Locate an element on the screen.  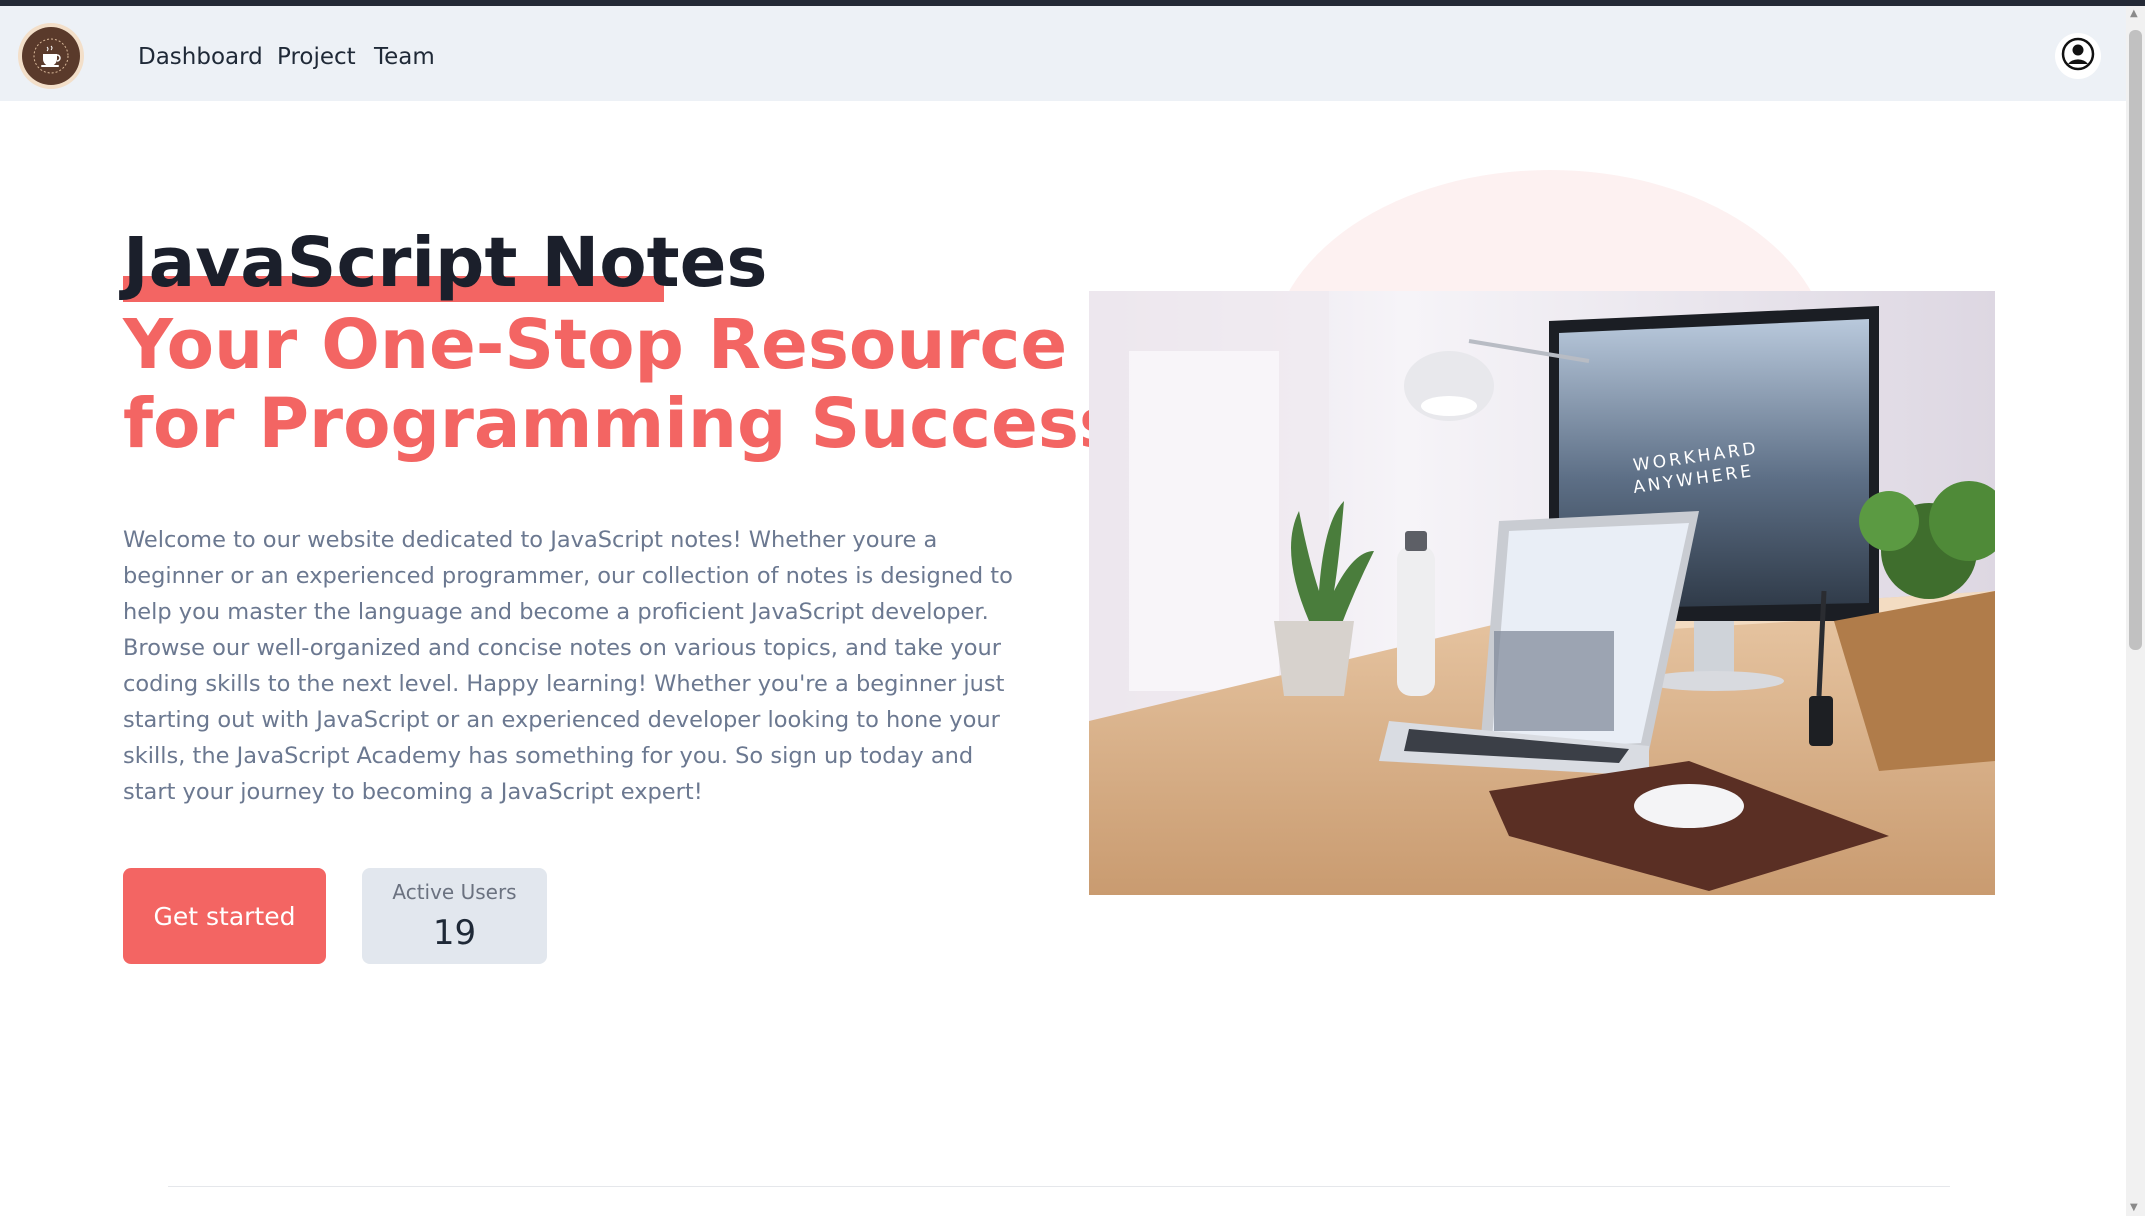
nav-link-team: Team is located at coordinates (404, 57).